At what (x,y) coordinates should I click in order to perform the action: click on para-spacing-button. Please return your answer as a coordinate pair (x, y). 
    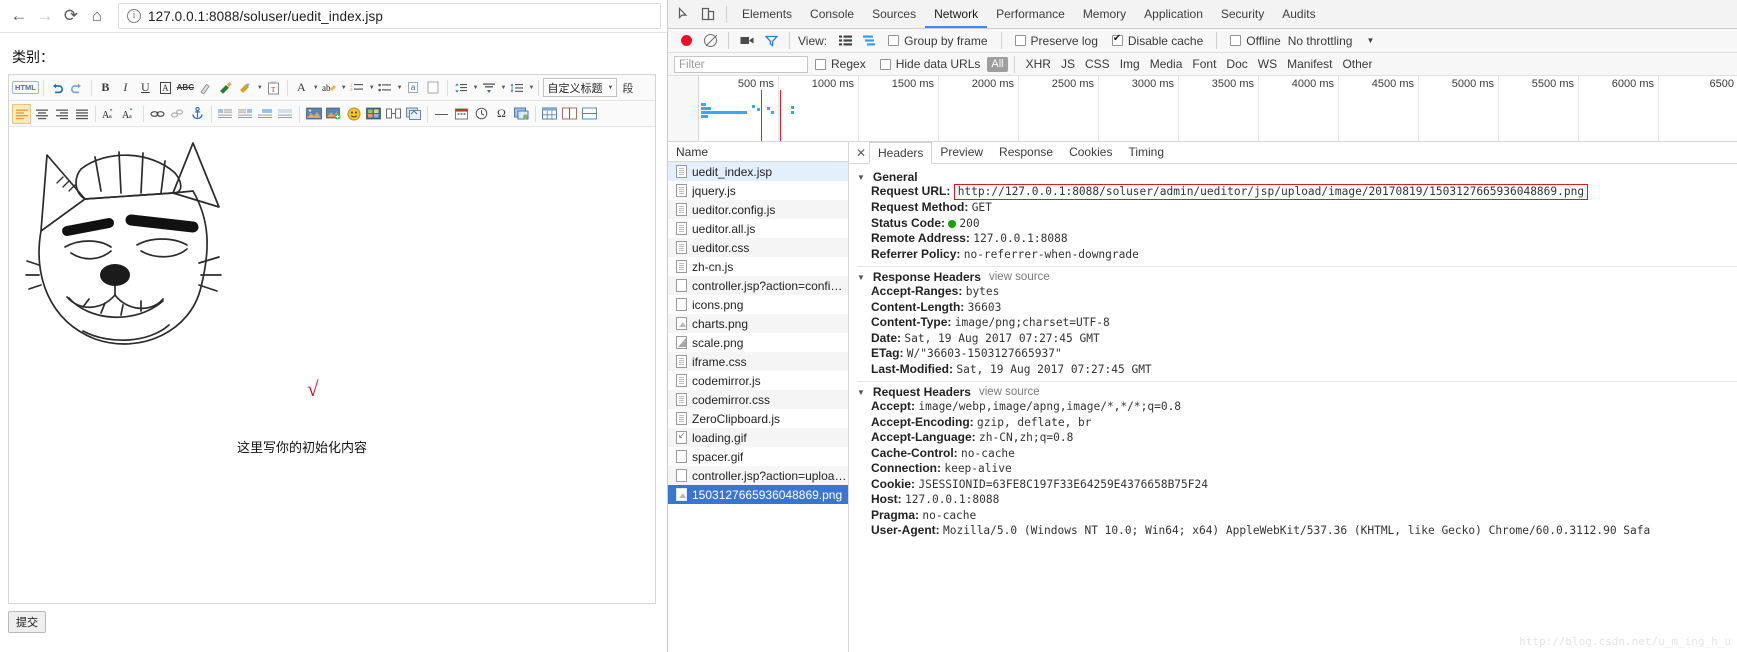
    Looking at the image, I should click on (489, 88).